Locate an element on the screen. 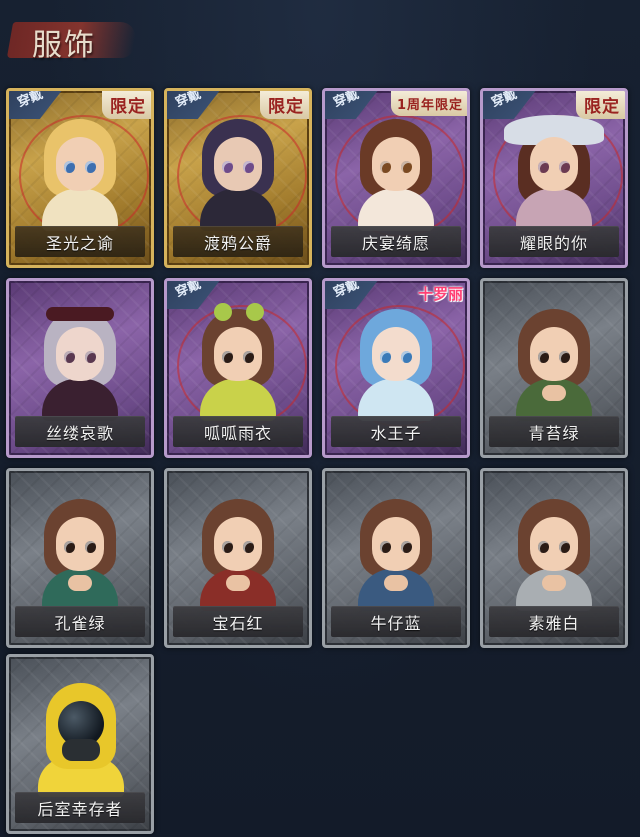 This screenshot has width=640, height=837. costume-label-bar: 渡鸦公爵 is located at coordinates (238, 241).